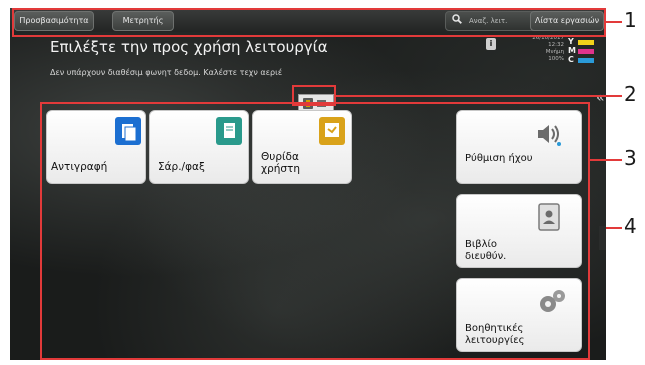  Describe the element at coordinates (189, 47) in the screenshot. I see `page-title: Επιλέξτε την προς χρήση λειτουργία` at that location.